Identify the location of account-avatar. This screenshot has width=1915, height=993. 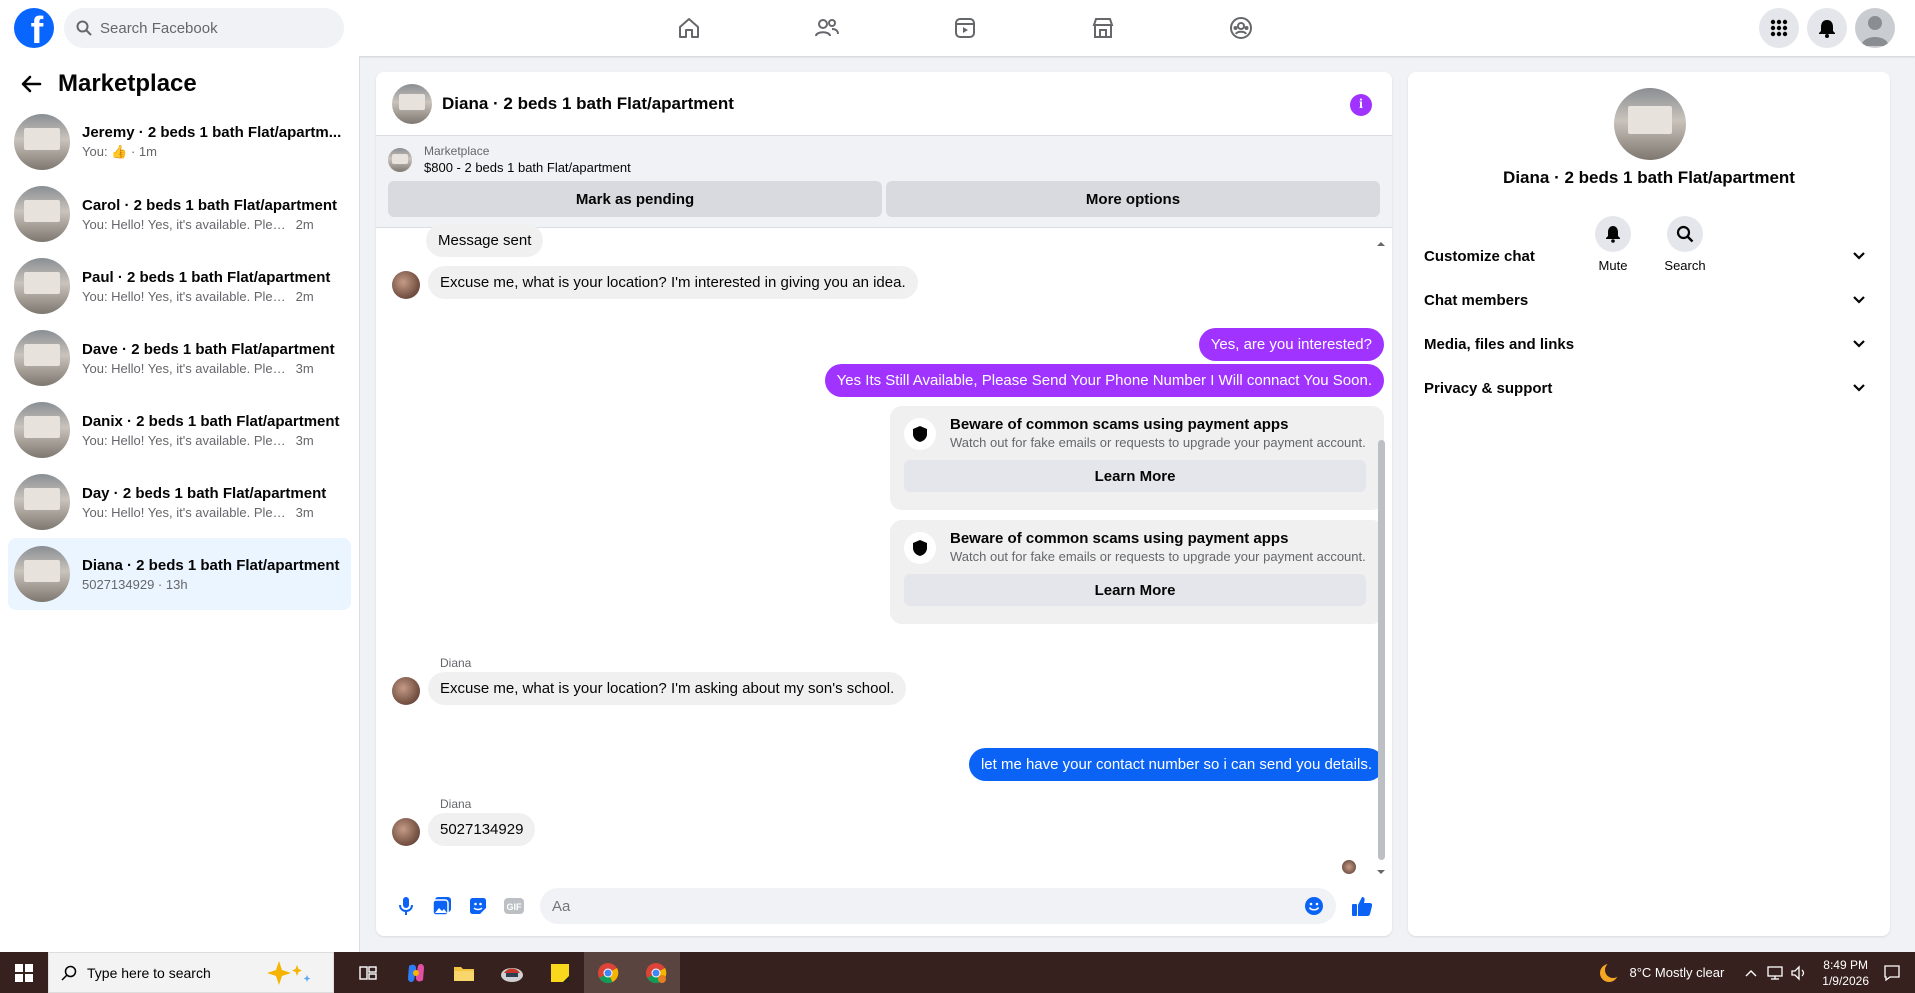
(1875, 28).